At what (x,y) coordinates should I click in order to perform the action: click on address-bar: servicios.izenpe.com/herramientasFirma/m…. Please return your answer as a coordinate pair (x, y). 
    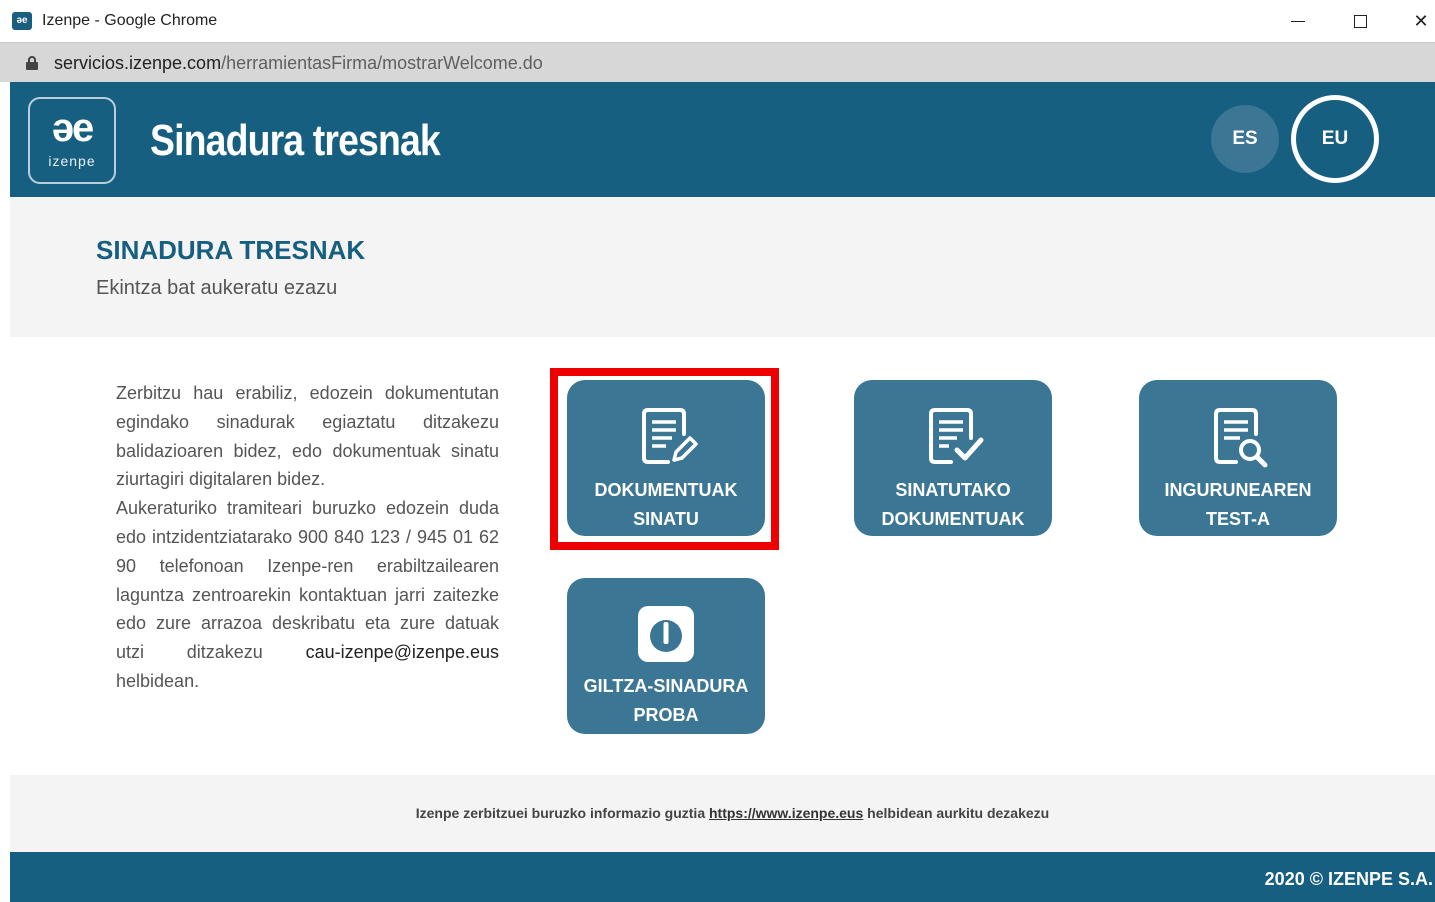
    Looking at the image, I should click on (717, 62).